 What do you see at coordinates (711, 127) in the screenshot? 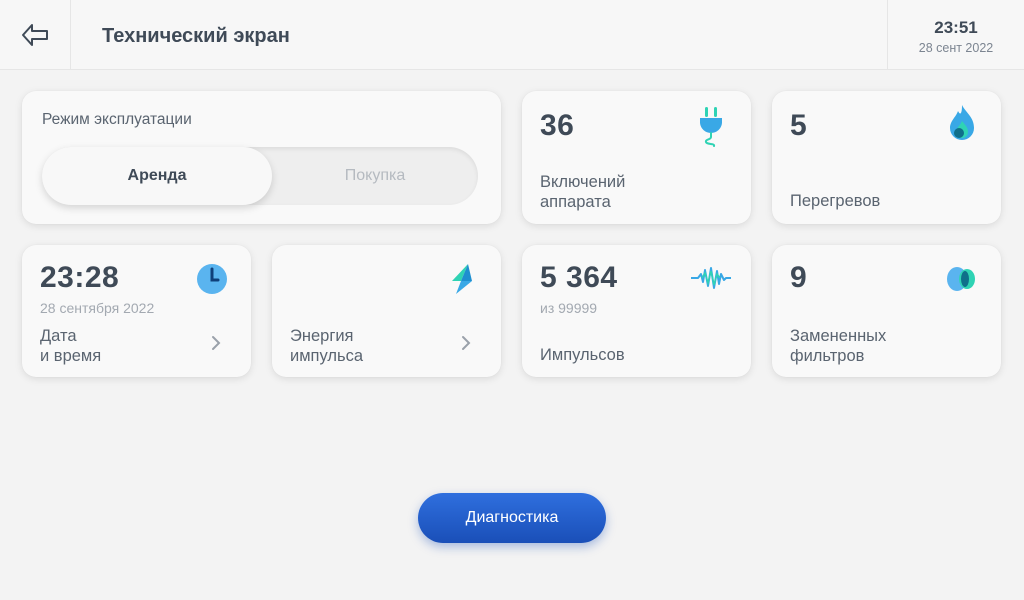
I see `plug-icon` at bounding box center [711, 127].